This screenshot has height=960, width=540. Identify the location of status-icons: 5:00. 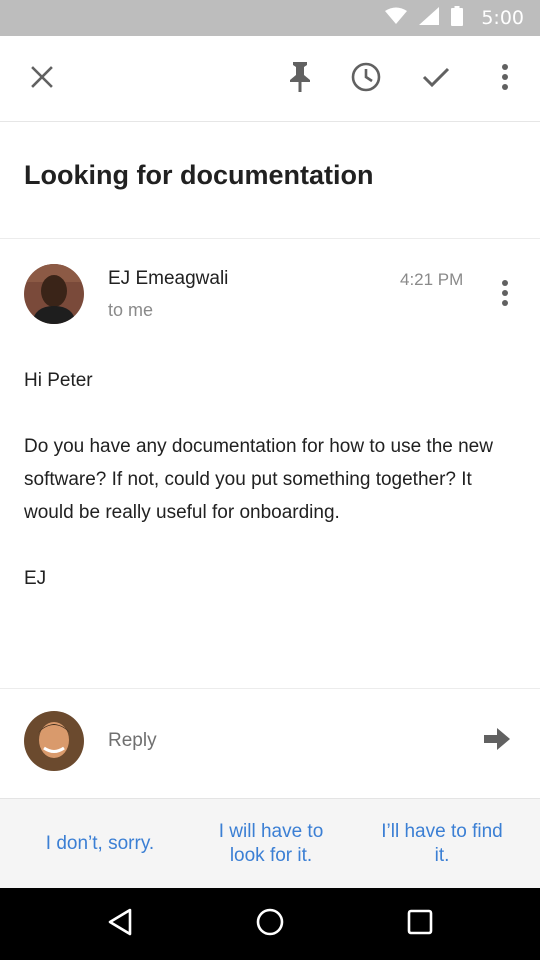
(454, 18).